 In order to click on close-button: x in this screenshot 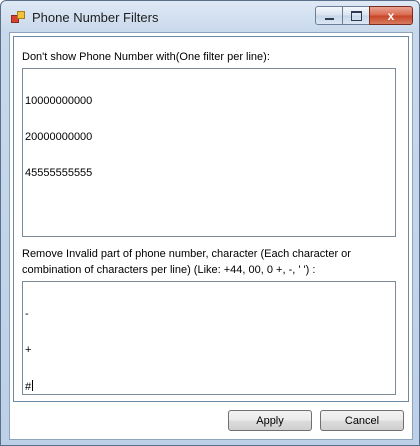, I will do `click(391, 15)`.